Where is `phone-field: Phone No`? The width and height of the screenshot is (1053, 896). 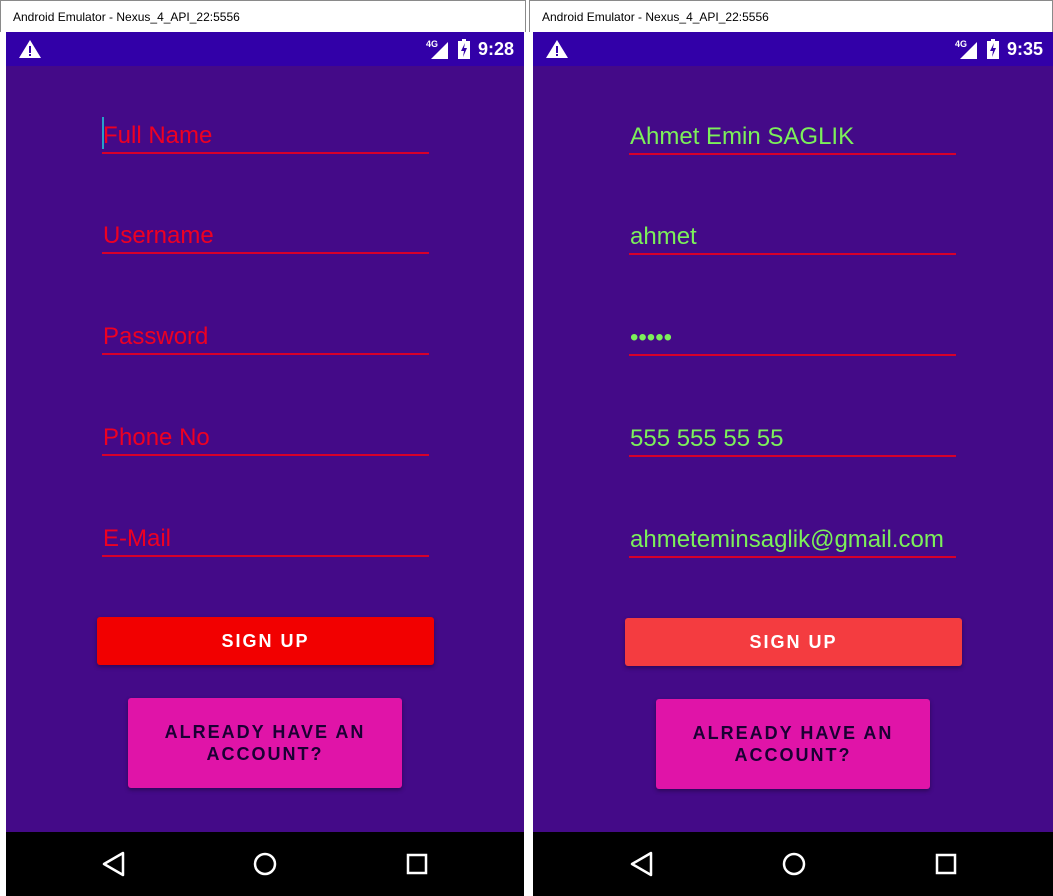 phone-field: Phone No is located at coordinates (265, 432).